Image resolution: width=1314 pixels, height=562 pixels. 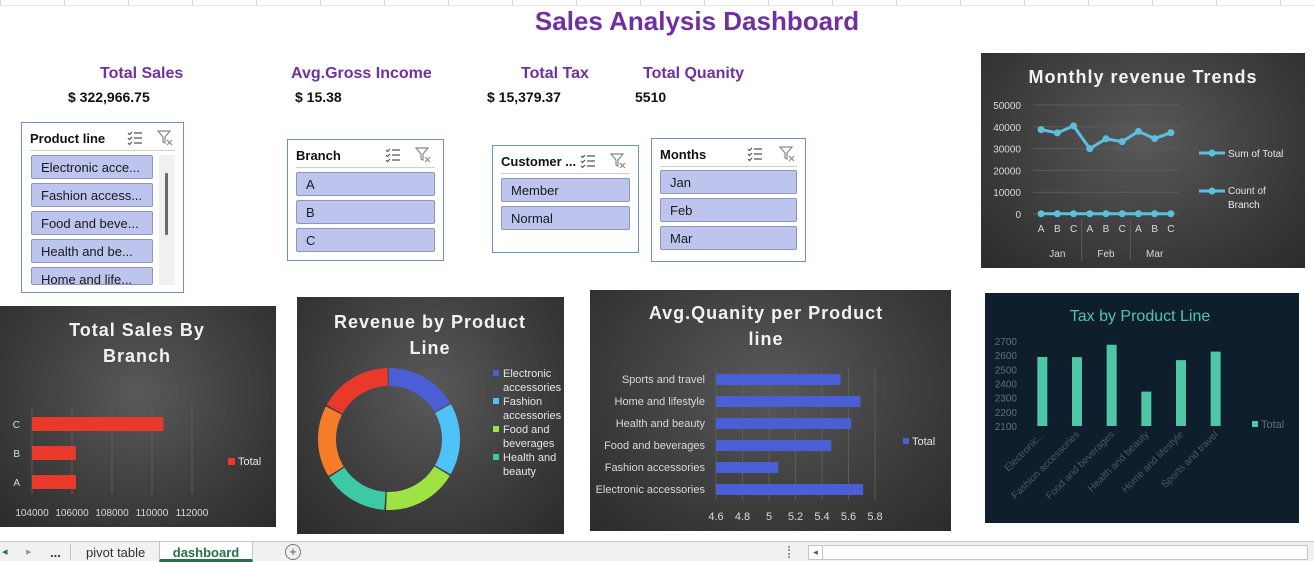 I want to click on tab-dashboard: dashboard, so click(x=206, y=552).